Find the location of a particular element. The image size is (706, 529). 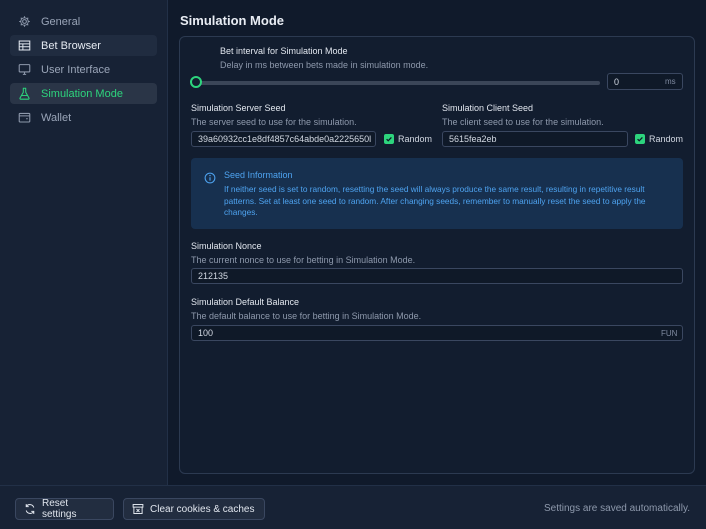

sidebar-item-wallet: Wallet is located at coordinates (83, 117).